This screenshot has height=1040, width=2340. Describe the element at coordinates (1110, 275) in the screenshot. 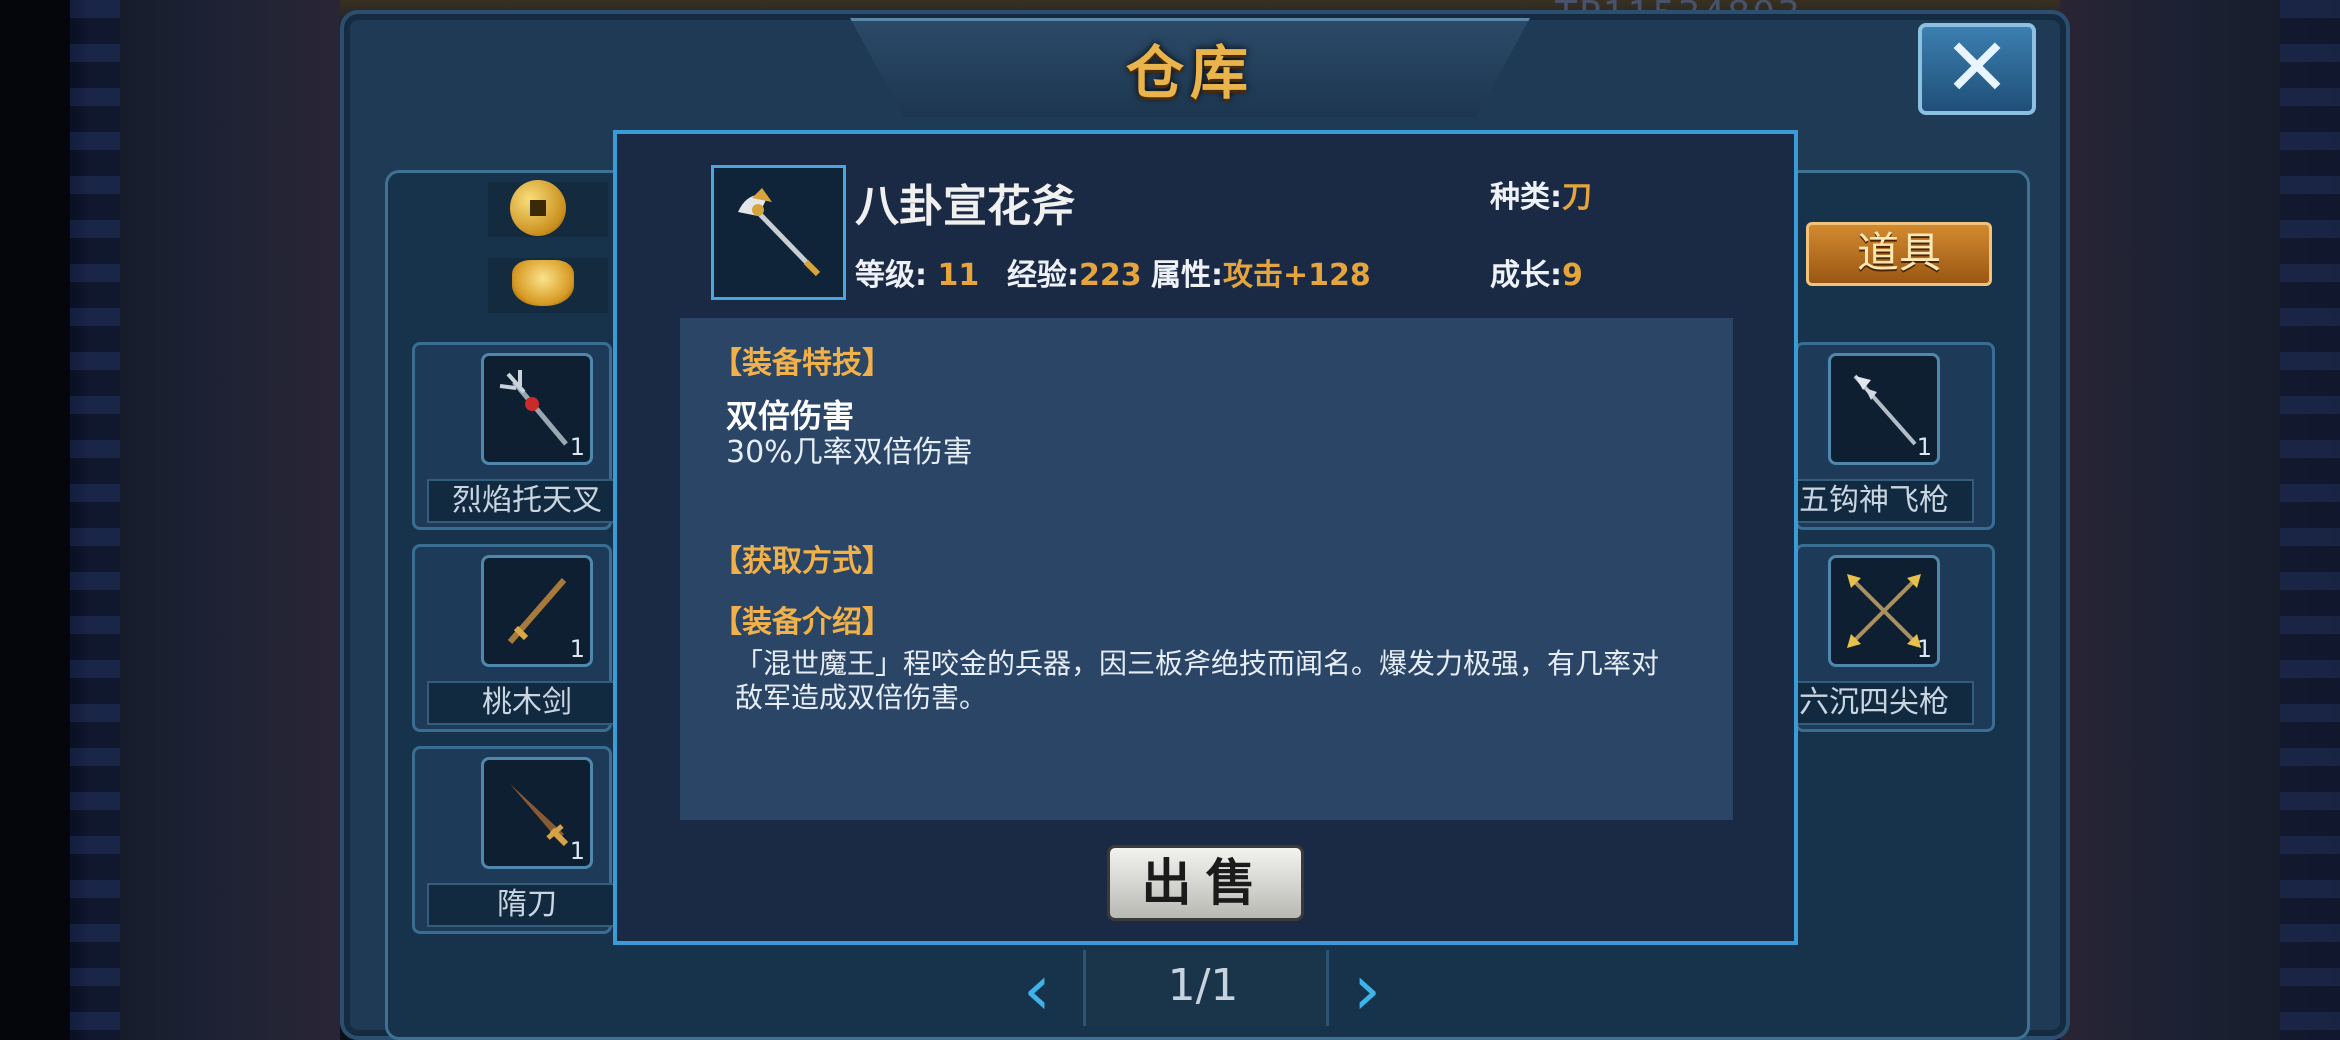

I see `exp-value: 223` at that location.